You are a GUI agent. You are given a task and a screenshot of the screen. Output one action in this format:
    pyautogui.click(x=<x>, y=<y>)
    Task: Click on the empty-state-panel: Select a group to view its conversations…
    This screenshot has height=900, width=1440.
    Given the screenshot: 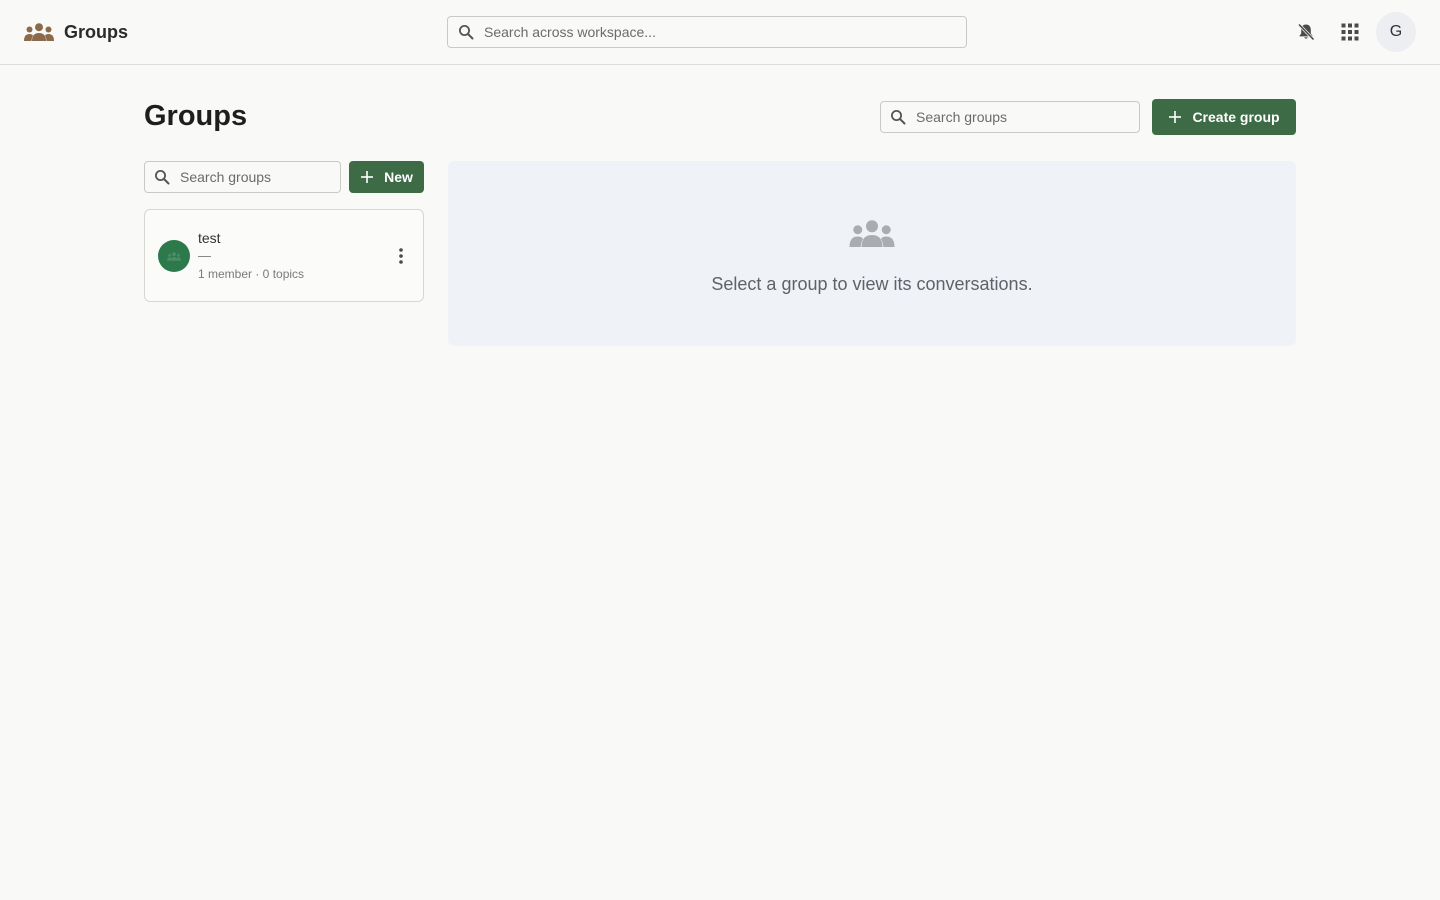 What is the action you would take?
    pyautogui.click(x=872, y=253)
    